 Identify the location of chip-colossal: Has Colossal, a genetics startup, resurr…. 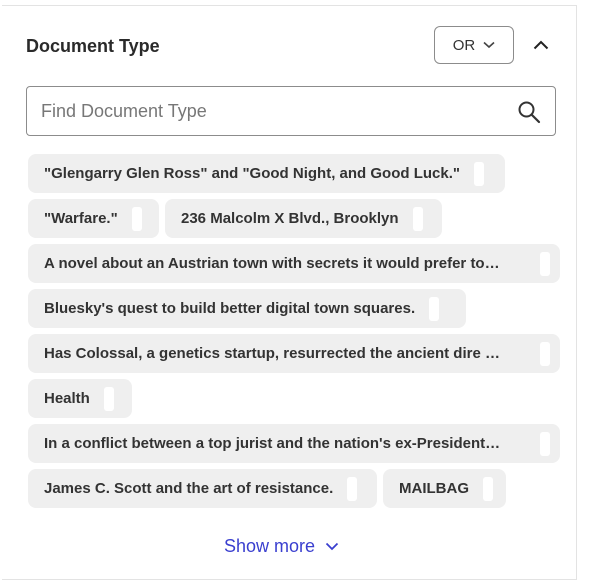
(294, 353).